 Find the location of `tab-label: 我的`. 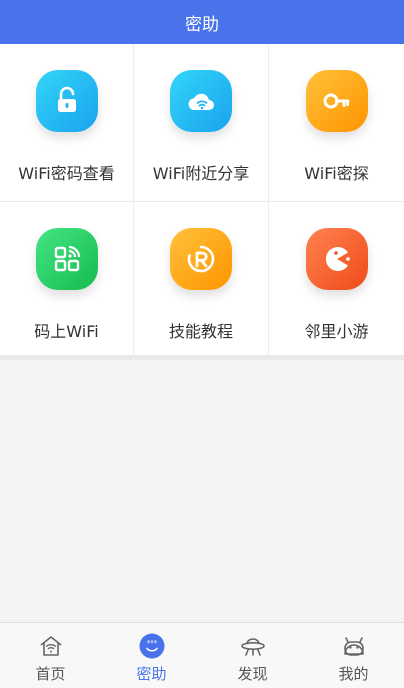

tab-label: 我的 is located at coordinates (353, 674).